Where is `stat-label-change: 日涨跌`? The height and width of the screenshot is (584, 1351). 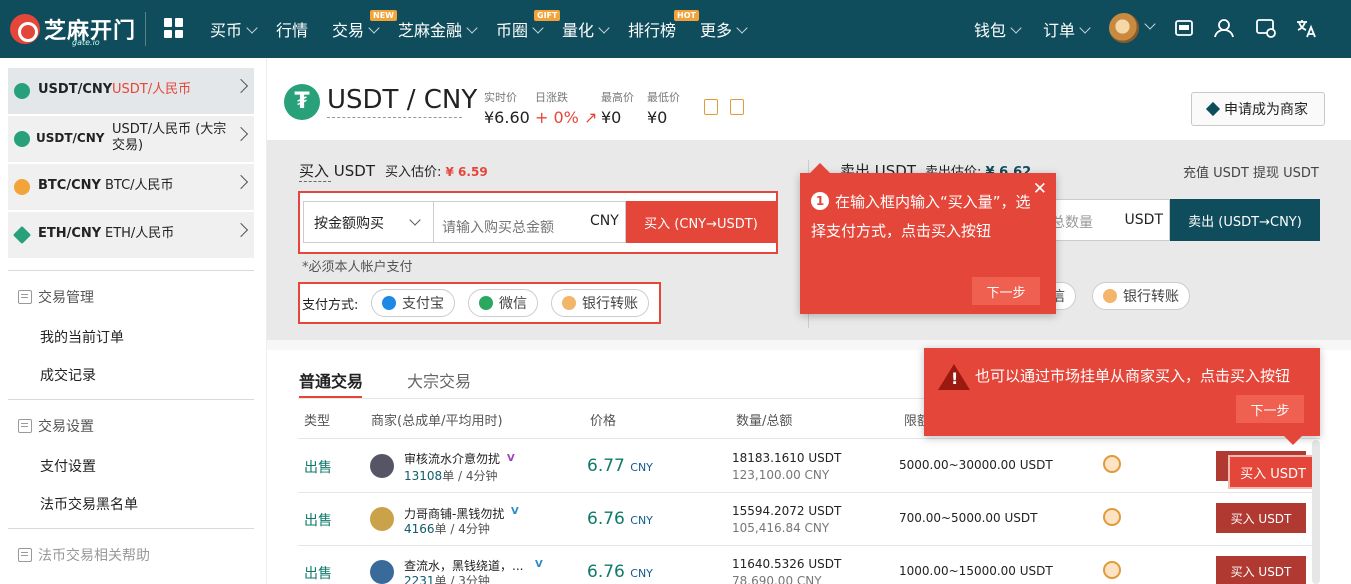
stat-label-change: 日涨跌 is located at coordinates (551, 97).